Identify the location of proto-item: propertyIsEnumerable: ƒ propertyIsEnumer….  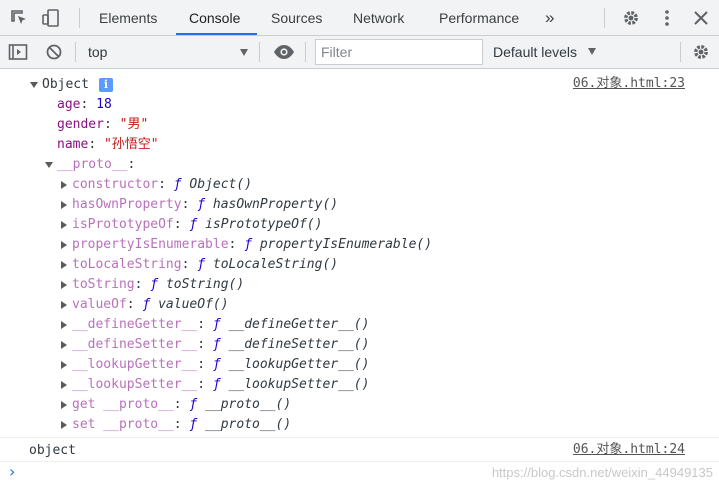
(252, 245).